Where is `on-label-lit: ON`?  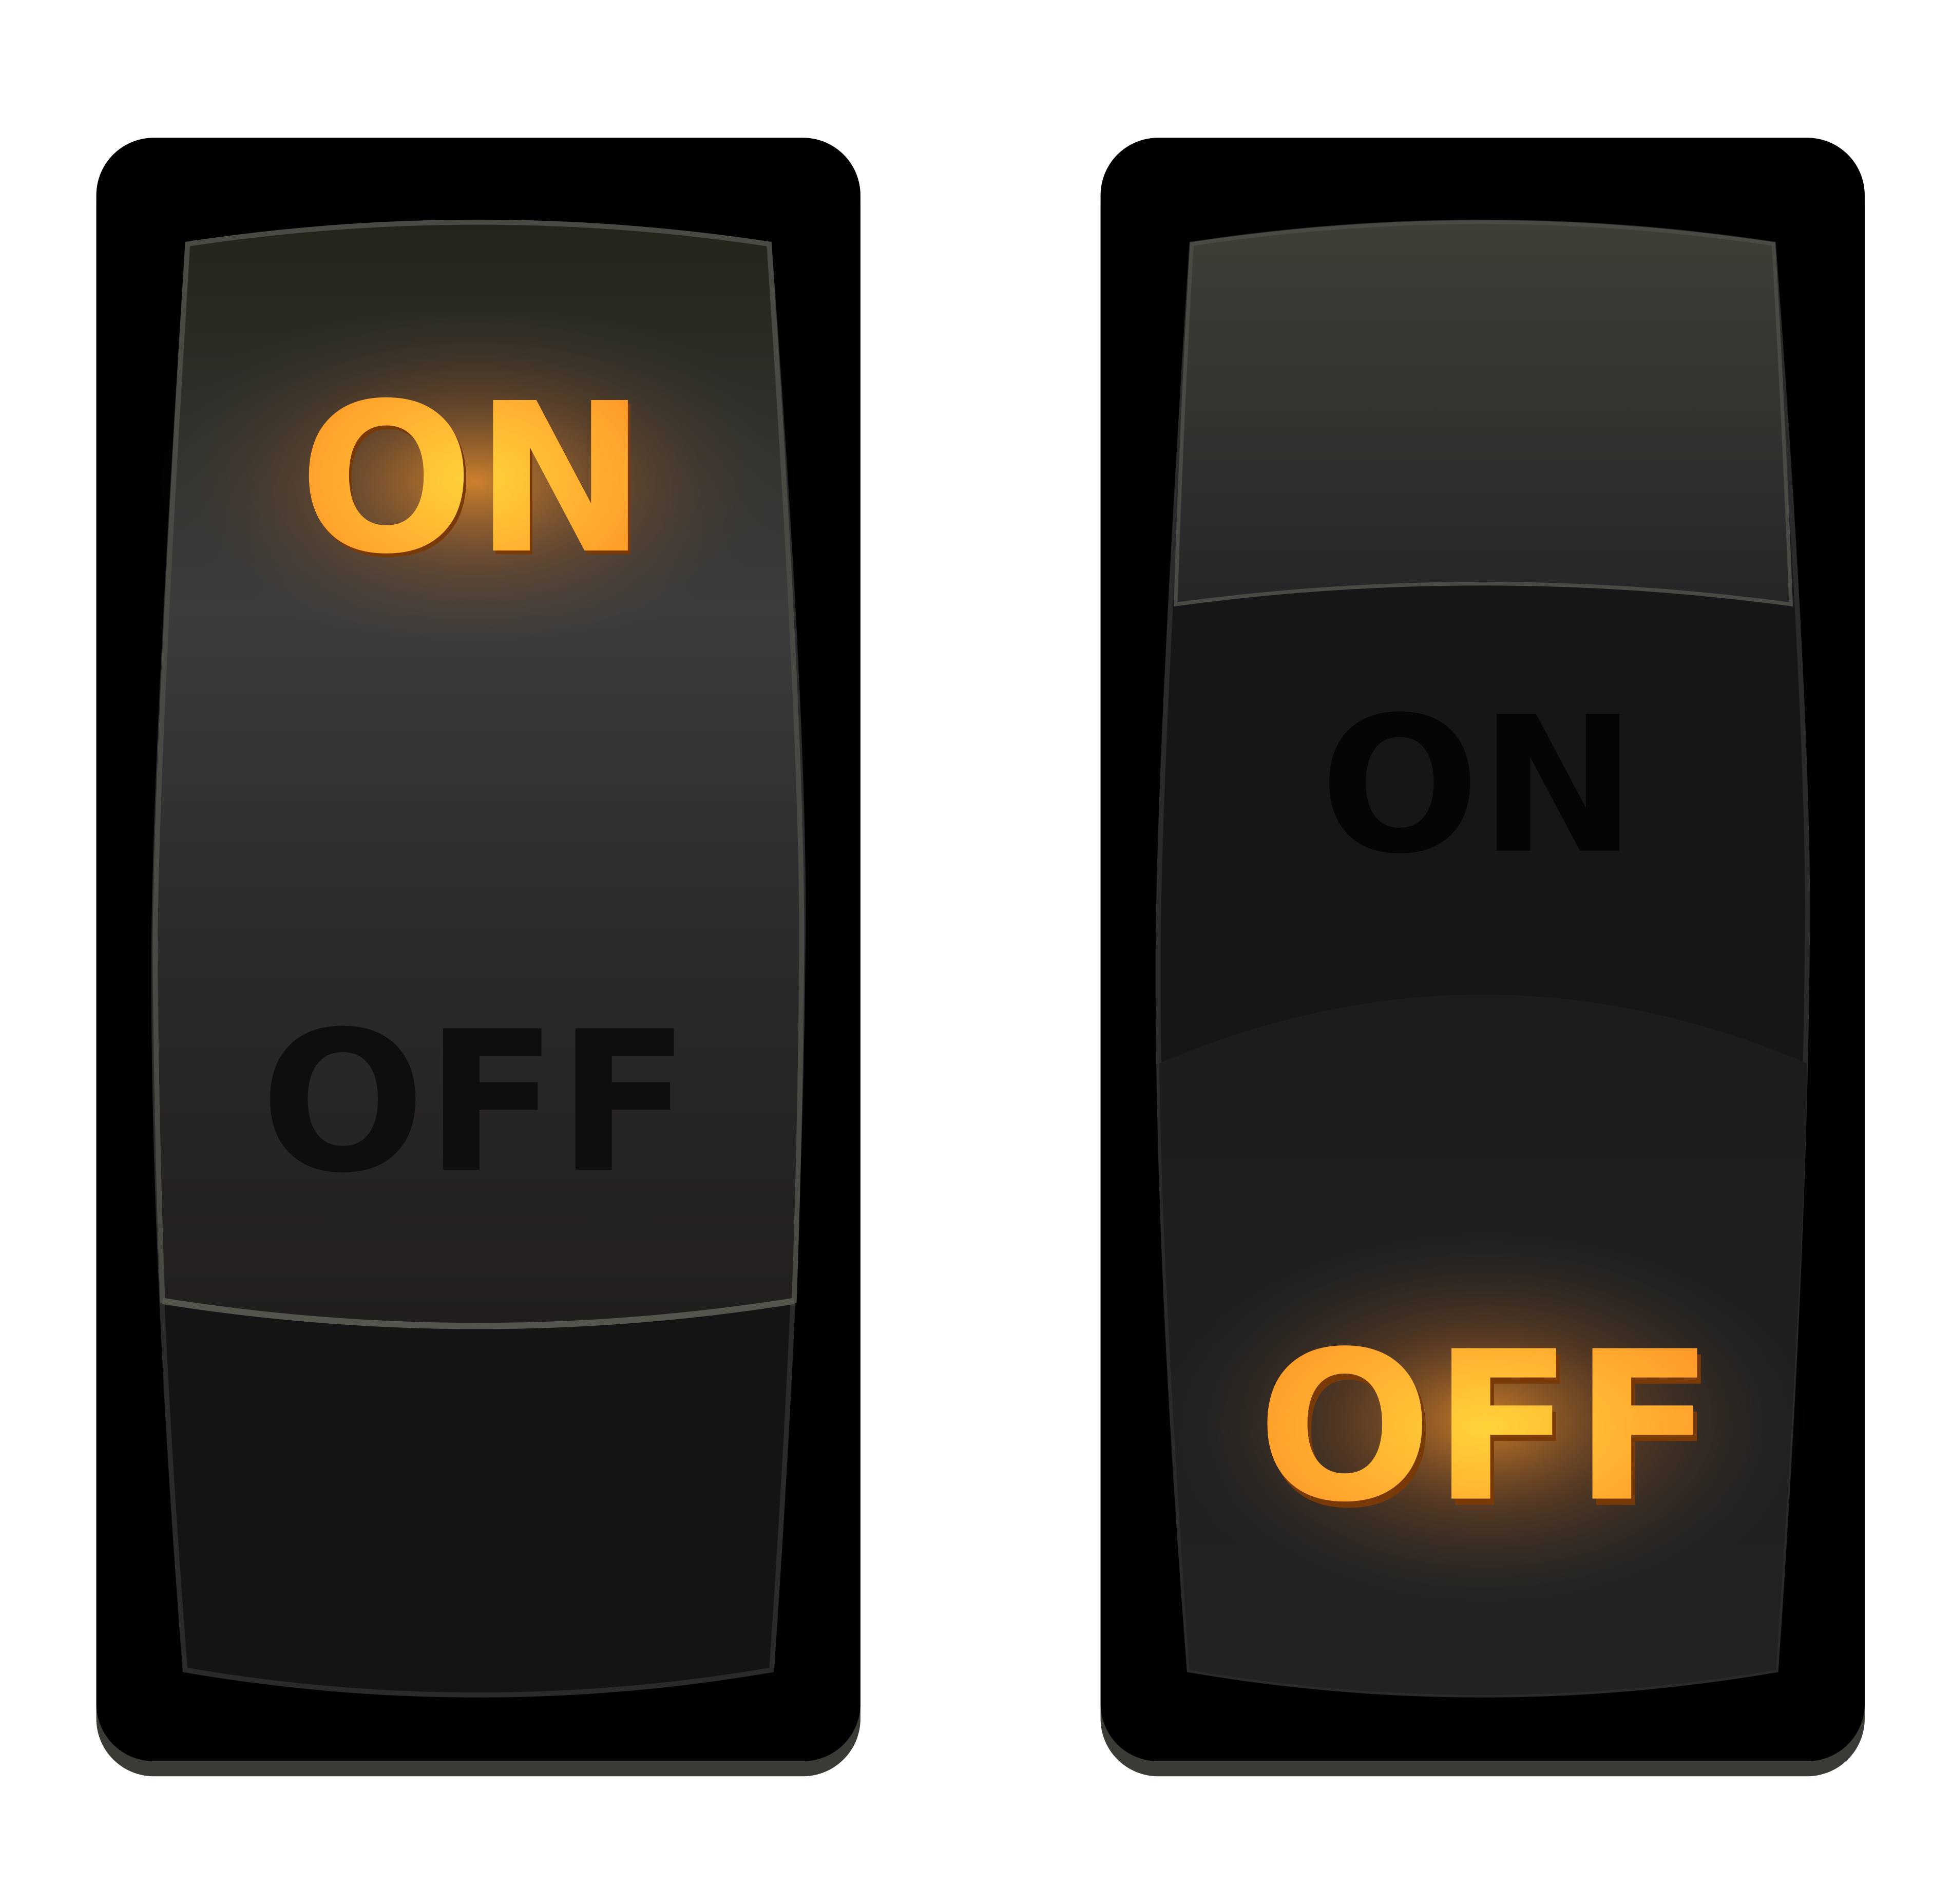 on-label-lit: ON is located at coordinates (473, 479).